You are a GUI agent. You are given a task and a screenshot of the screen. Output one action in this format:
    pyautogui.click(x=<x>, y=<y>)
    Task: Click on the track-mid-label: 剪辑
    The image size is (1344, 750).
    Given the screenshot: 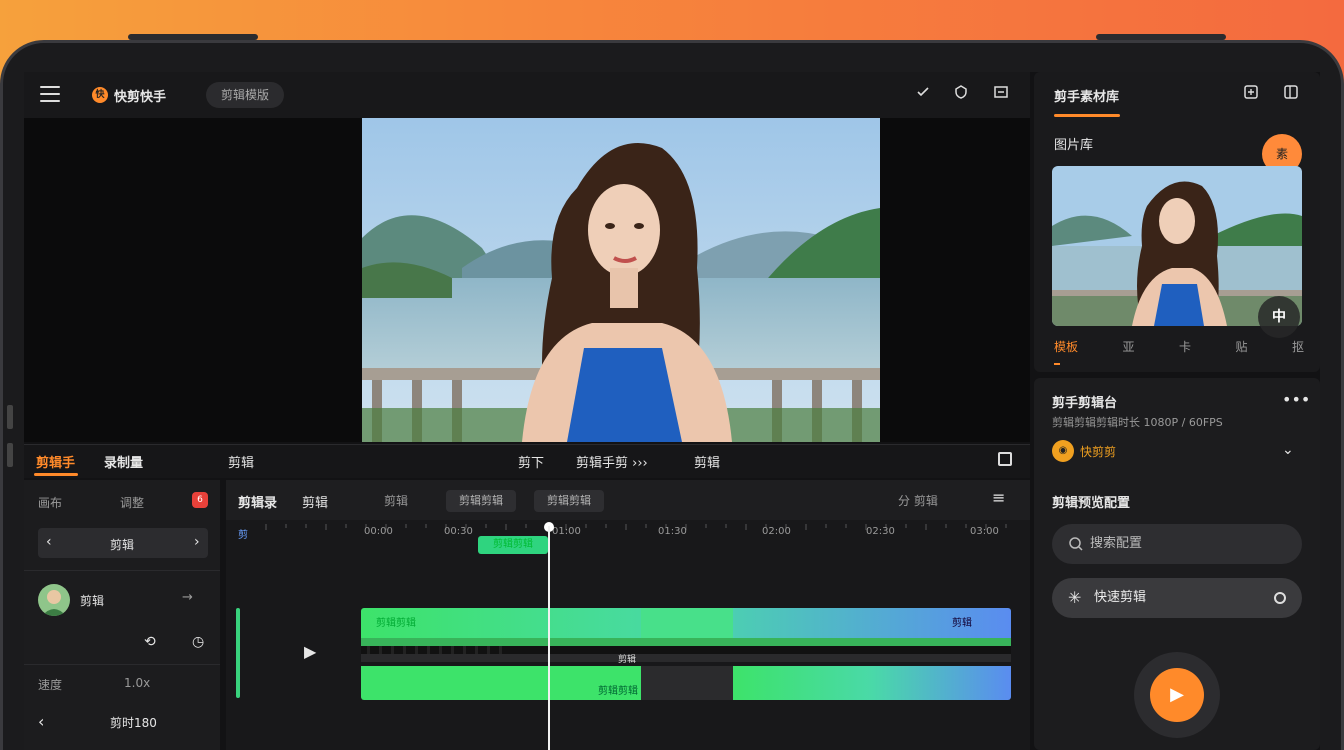 What is the action you would take?
    pyautogui.click(x=627, y=660)
    